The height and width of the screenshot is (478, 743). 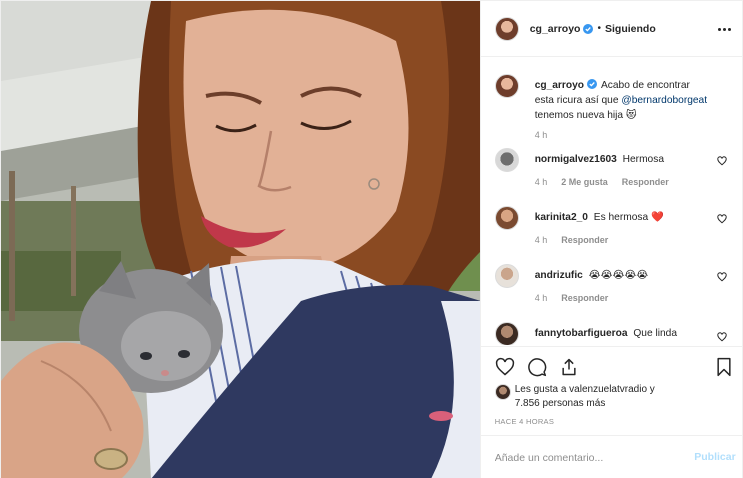 What do you see at coordinates (576, 159) in the screenshot?
I see `comment-username: normigalvez1603` at bounding box center [576, 159].